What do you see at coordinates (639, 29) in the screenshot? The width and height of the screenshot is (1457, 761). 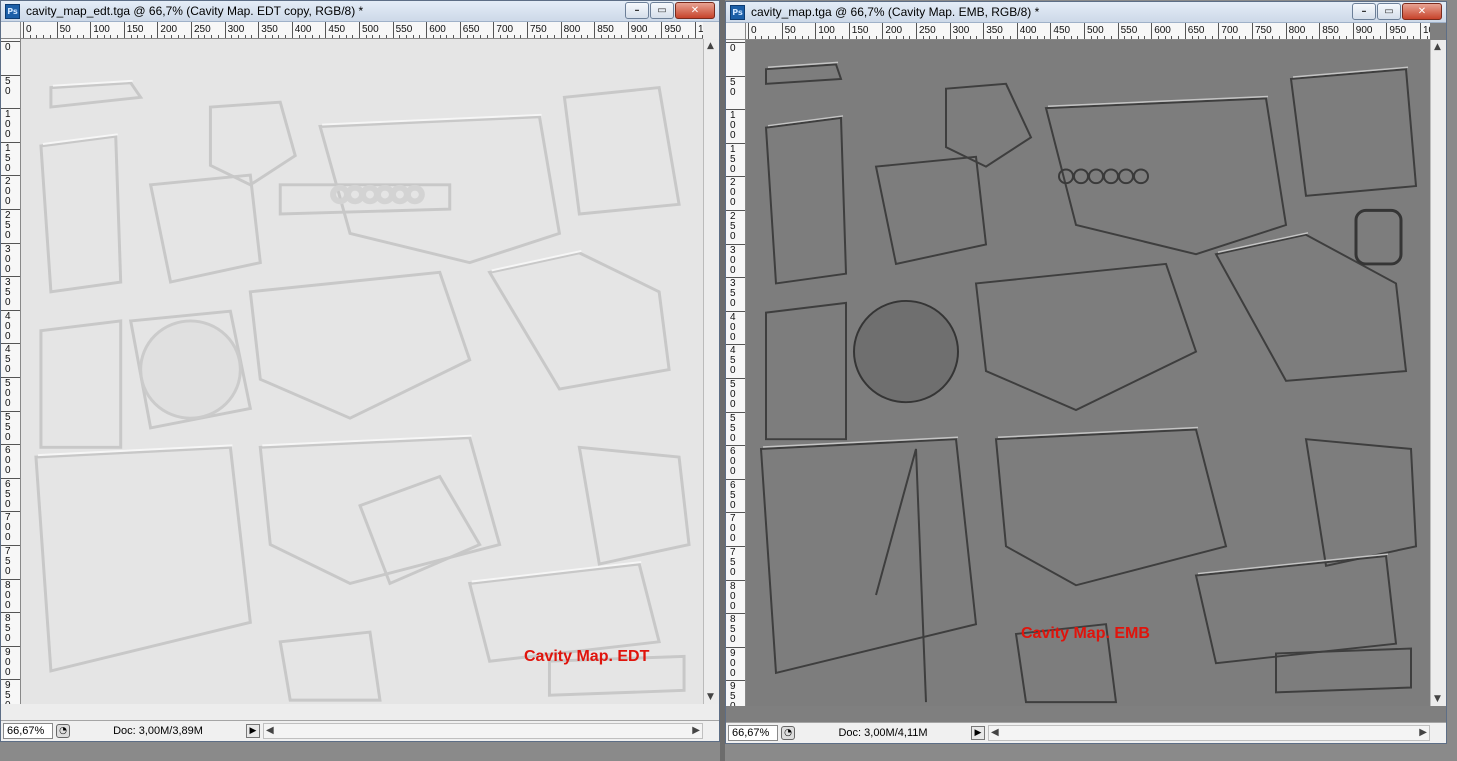 I see `ruler-tick-label: 900` at bounding box center [639, 29].